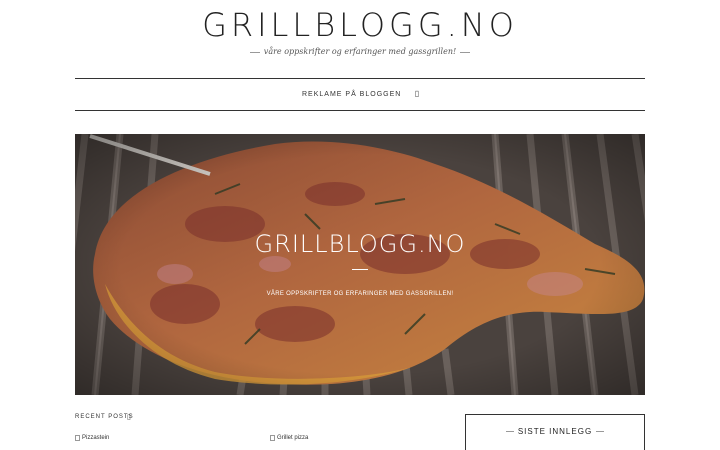 This screenshot has height=450, width=720. I want to click on post-thumbnail-pizzastein: Pizzastein, so click(92, 438).